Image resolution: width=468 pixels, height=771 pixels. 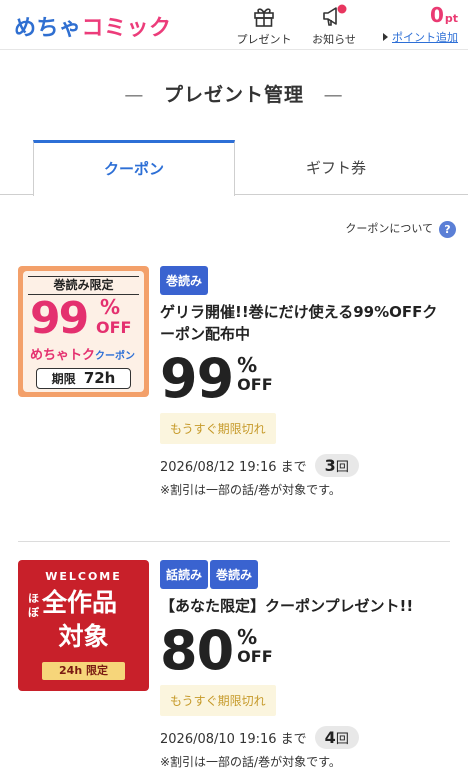 What do you see at coordinates (63, 355) in the screenshot?
I see `thumb-brand: めちゃトク` at bounding box center [63, 355].